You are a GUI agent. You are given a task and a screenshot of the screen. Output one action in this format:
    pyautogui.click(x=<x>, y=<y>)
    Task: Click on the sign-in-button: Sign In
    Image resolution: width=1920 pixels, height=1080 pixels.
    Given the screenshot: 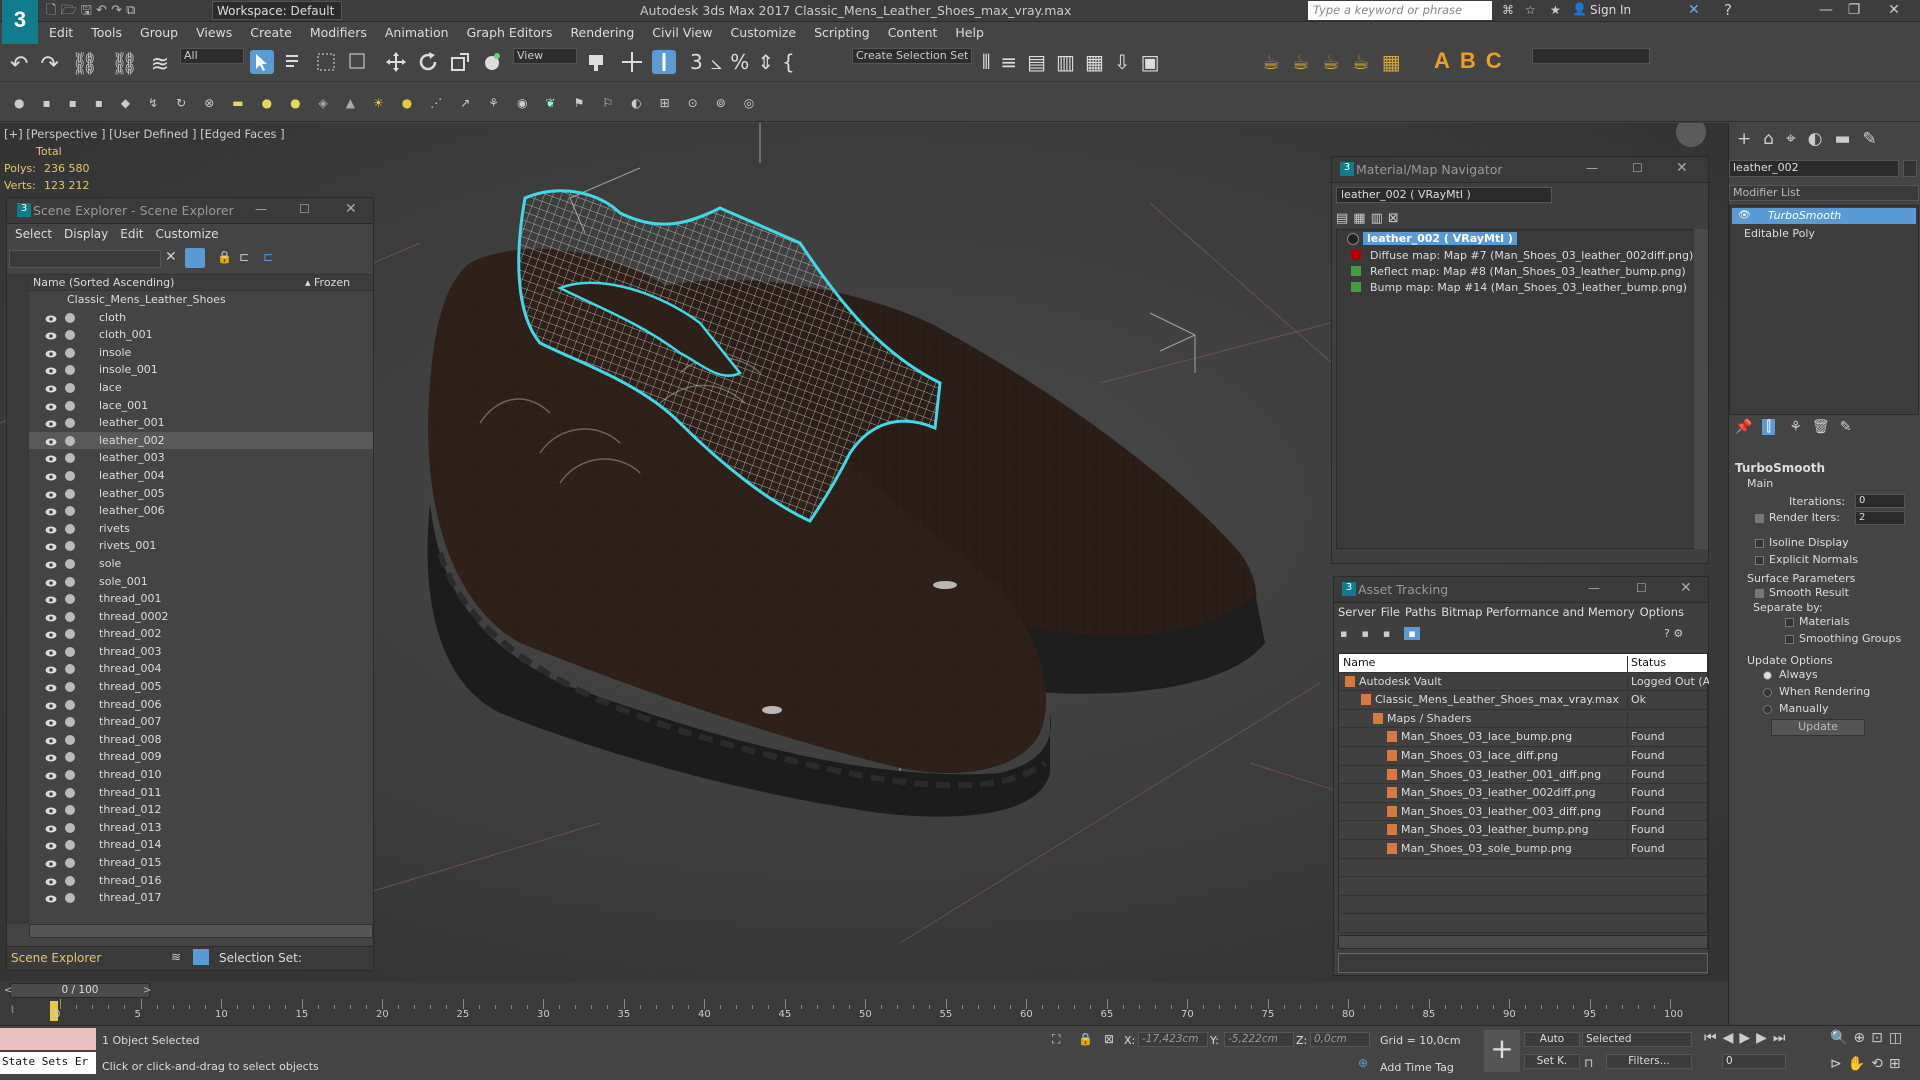 What is the action you would take?
    pyautogui.click(x=1610, y=10)
    